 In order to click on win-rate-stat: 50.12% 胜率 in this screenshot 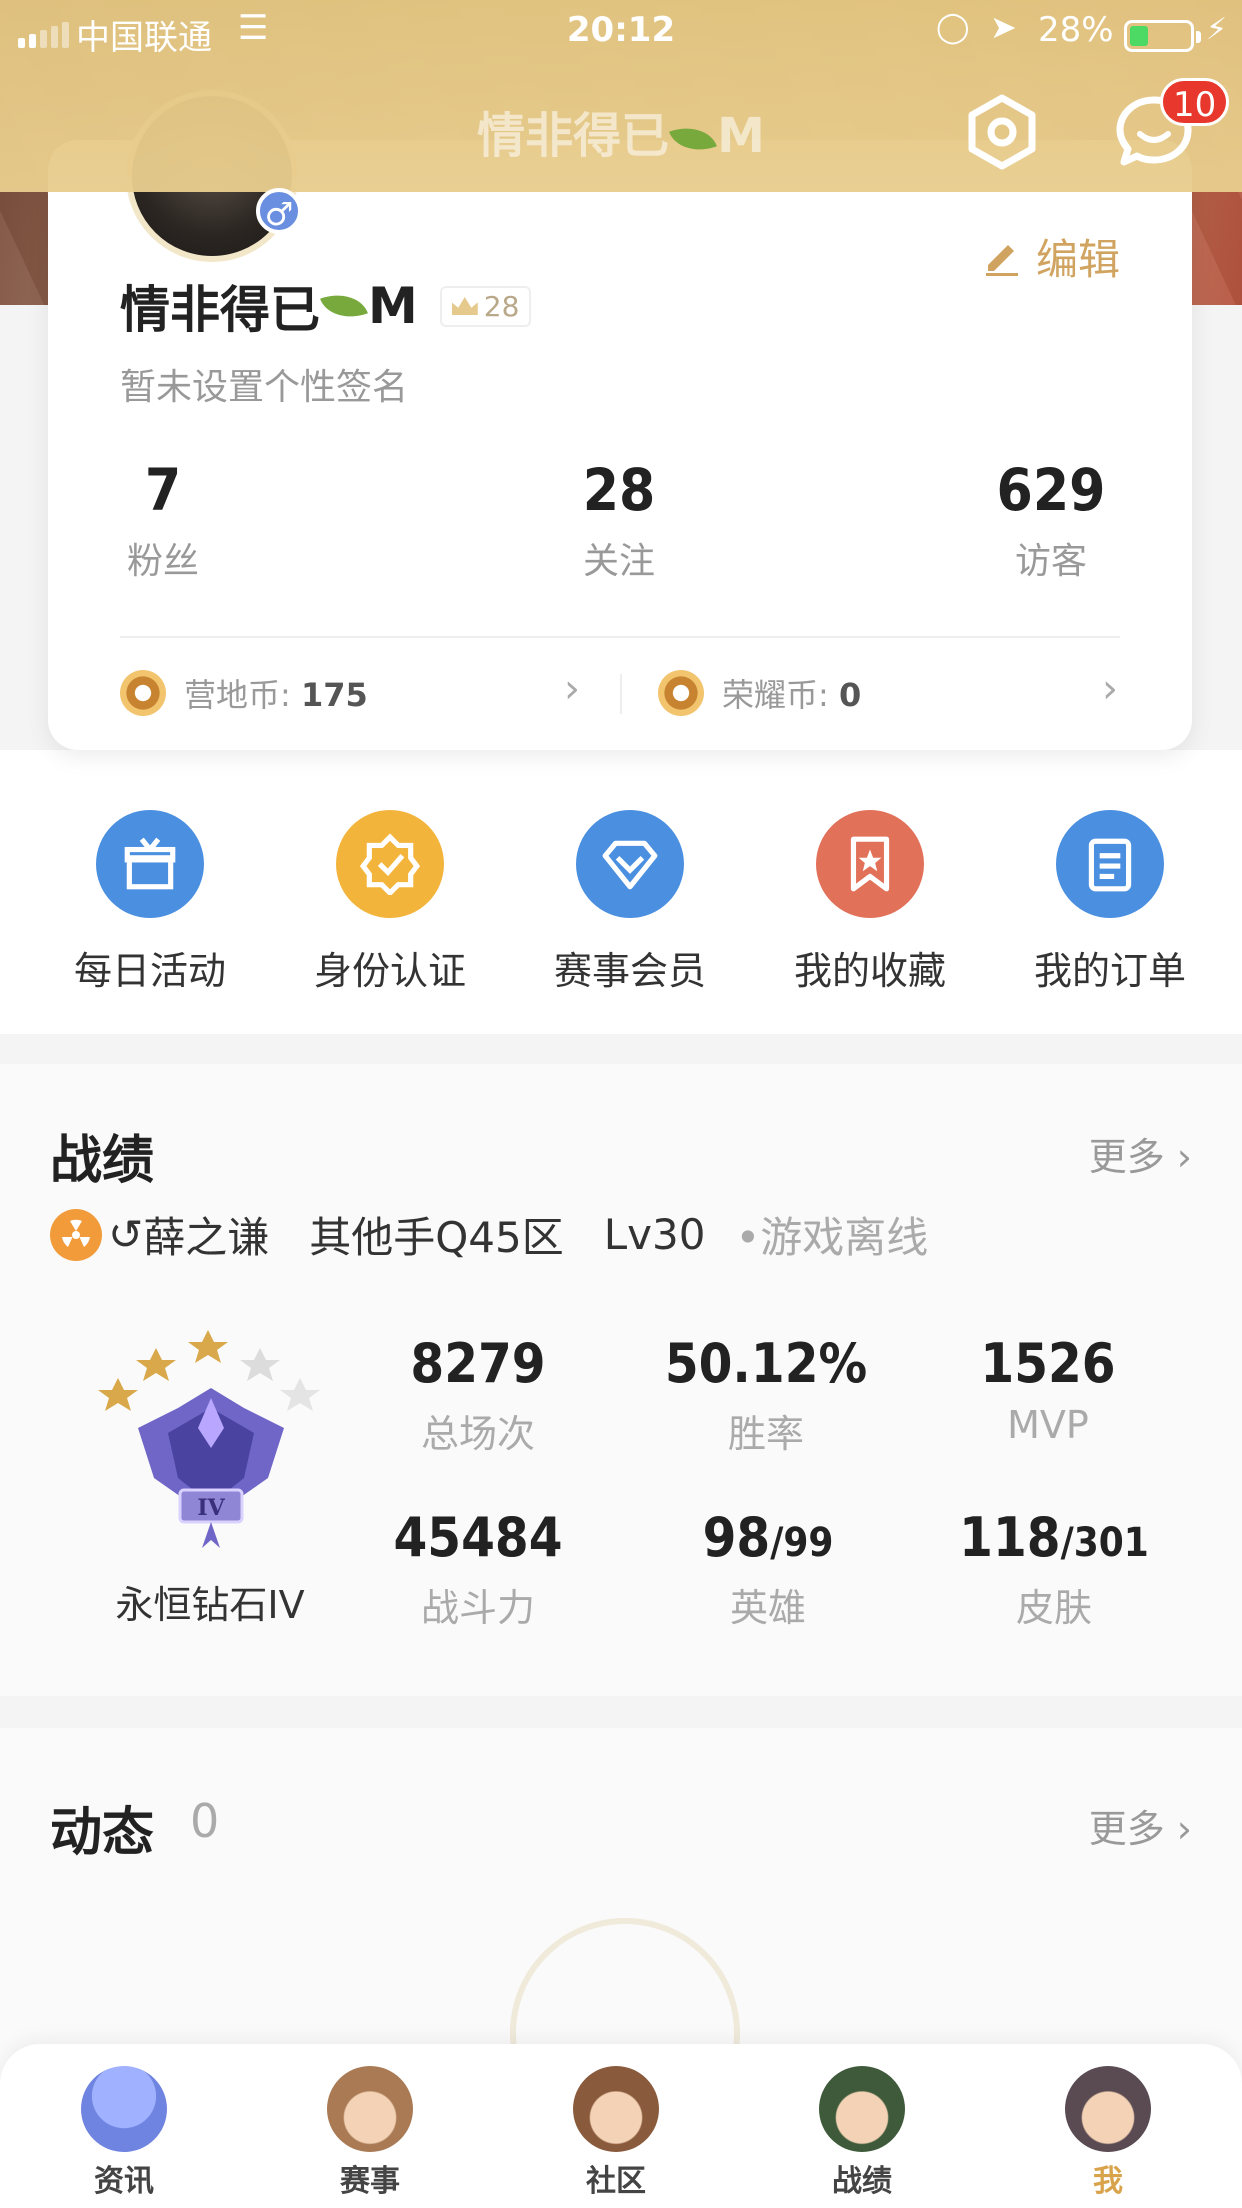, I will do `click(766, 1394)`.